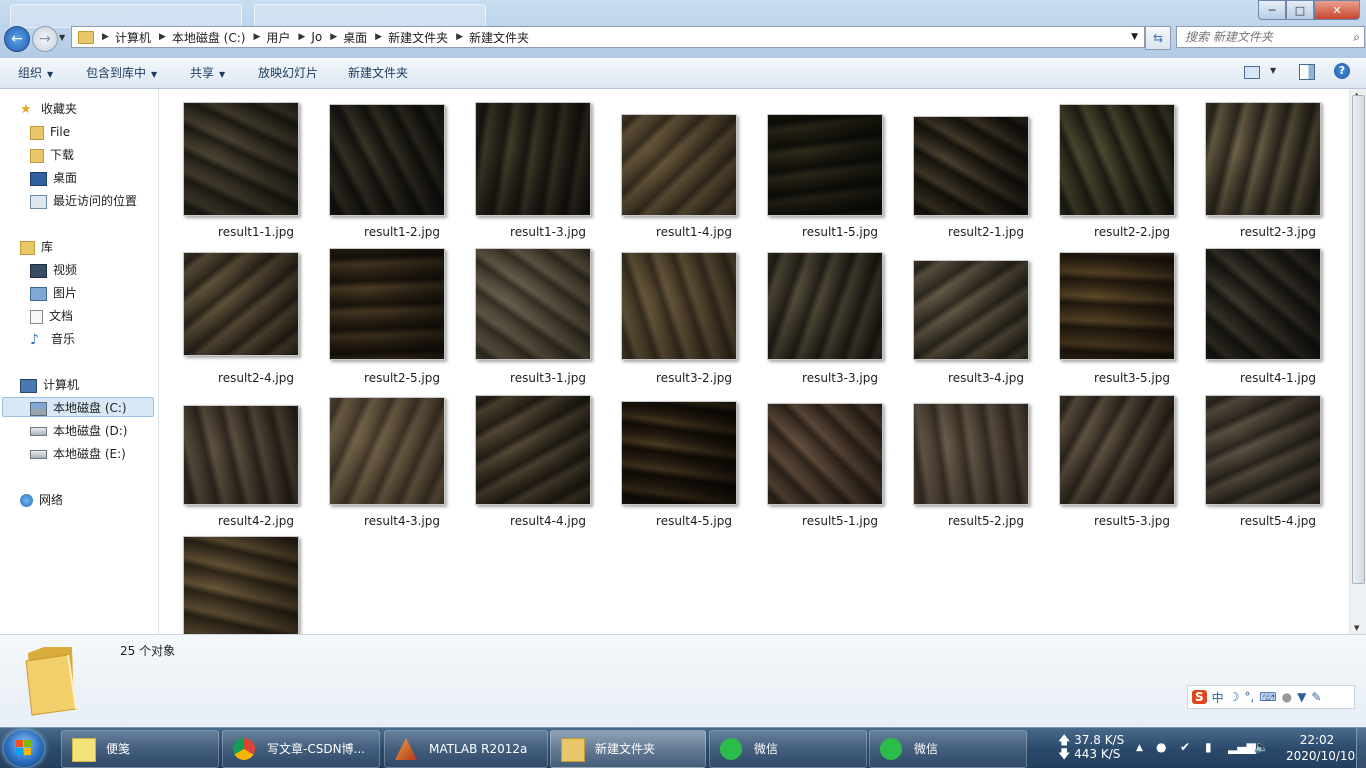  I want to click on address-dropdown-icon: ▼, so click(1134, 37).